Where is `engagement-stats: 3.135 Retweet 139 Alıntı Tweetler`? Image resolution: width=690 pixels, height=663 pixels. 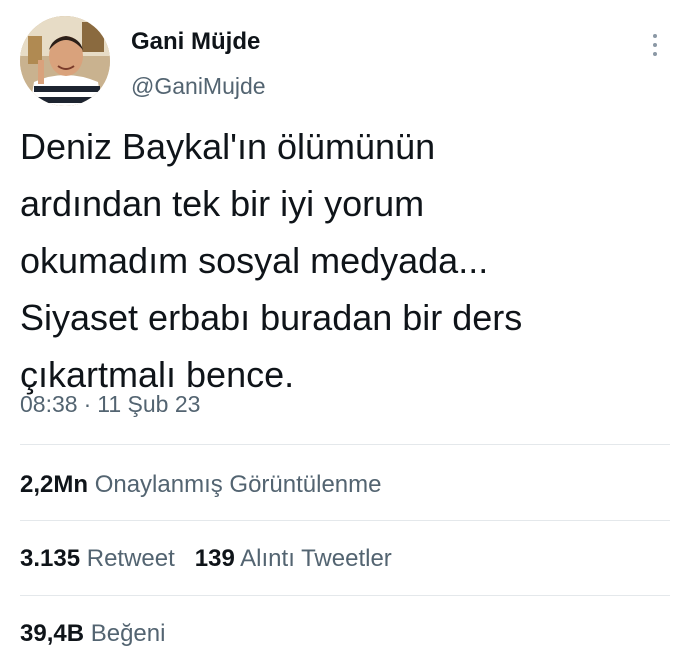 engagement-stats: 3.135 Retweet 139 Alıntı Tweetler is located at coordinates (206, 559).